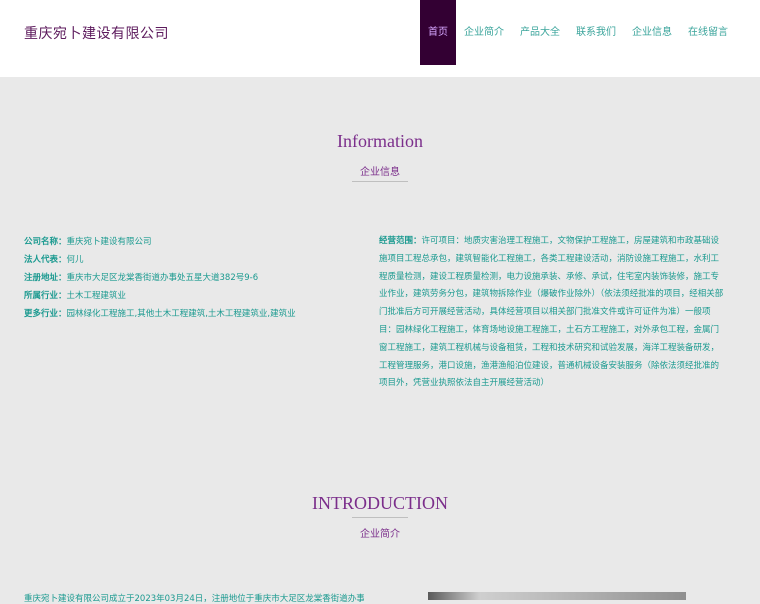 This screenshot has width=760, height=604. Describe the element at coordinates (540, 32) in the screenshot. I see `nav-products: 产品大全` at that location.